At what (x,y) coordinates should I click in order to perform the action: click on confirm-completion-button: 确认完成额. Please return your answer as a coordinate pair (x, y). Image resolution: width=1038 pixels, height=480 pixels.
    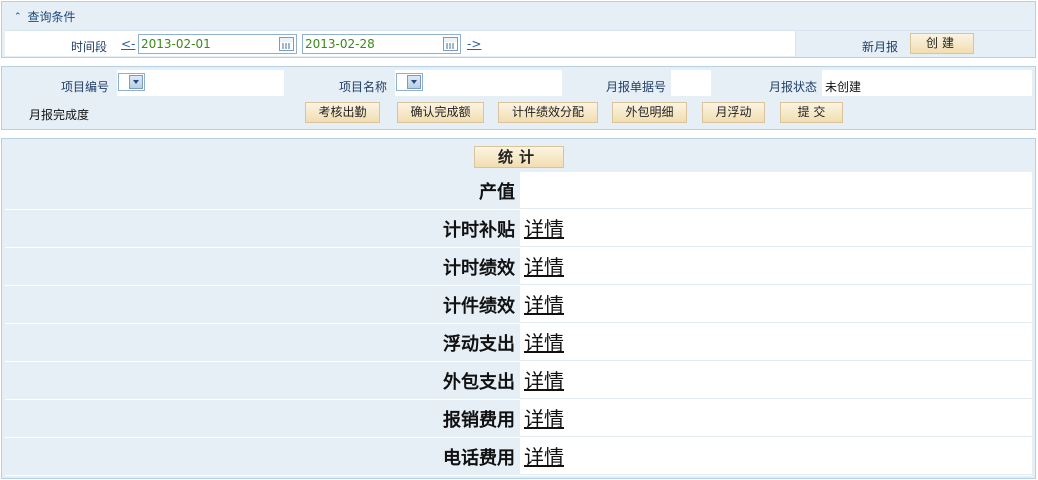
    Looking at the image, I should click on (440, 112).